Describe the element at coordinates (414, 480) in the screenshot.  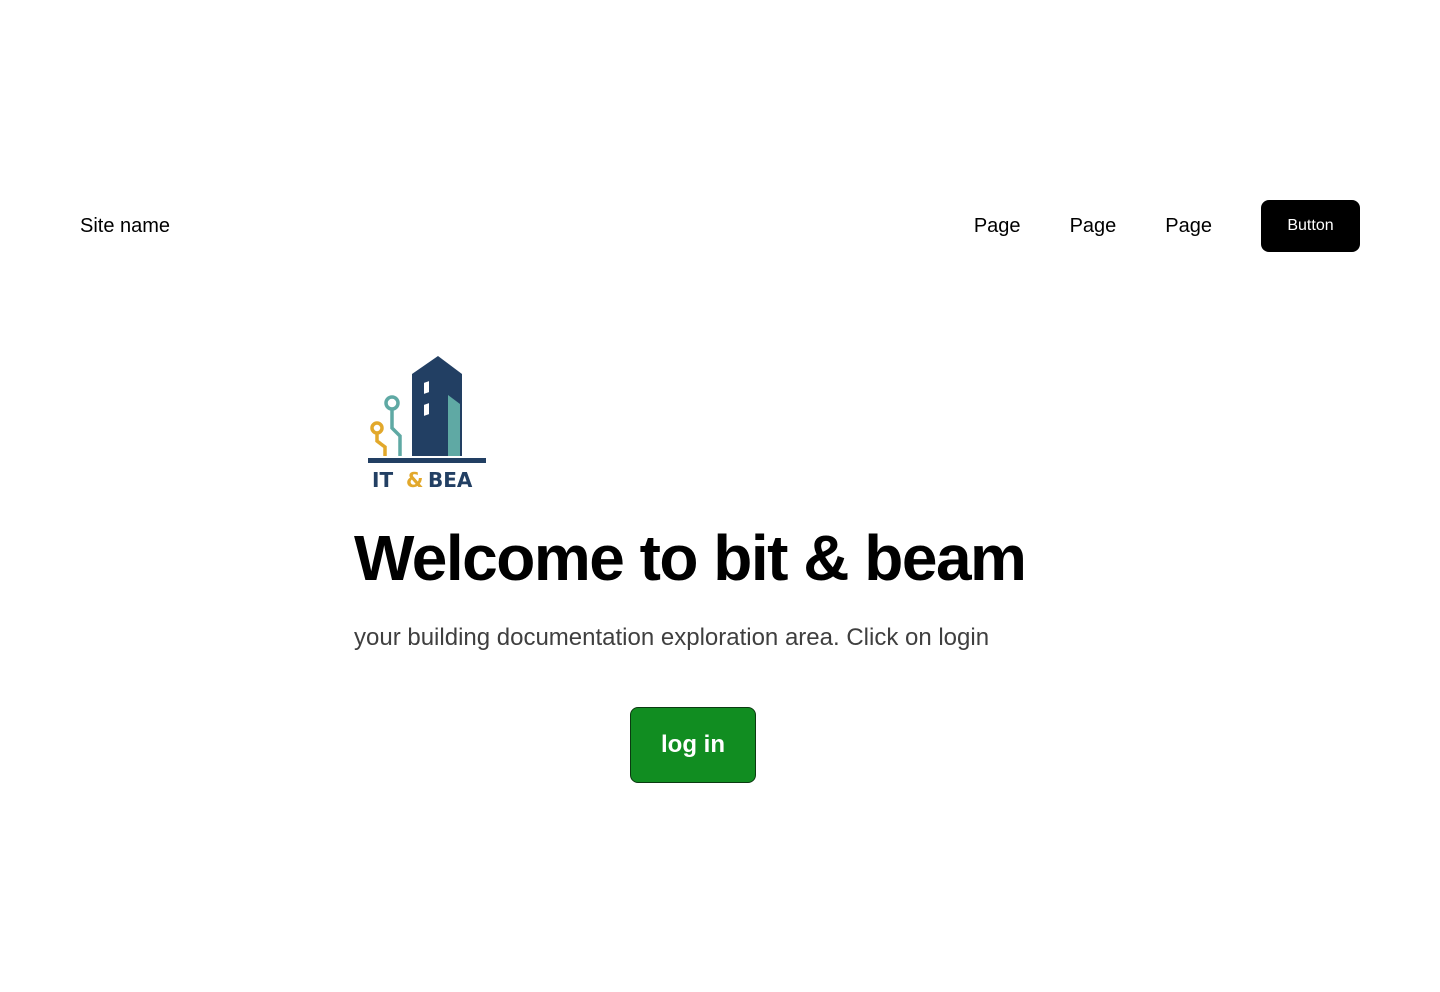
I see `logo-text-amp: &` at that location.